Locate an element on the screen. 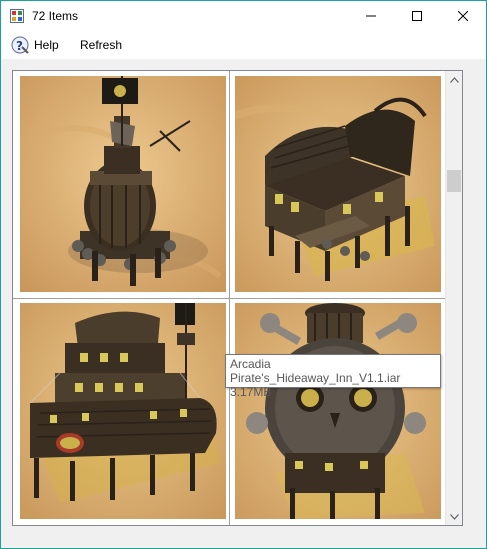 The width and height of the screenshot is (487, 549). minimize-button is located at coordinates (371, 16).